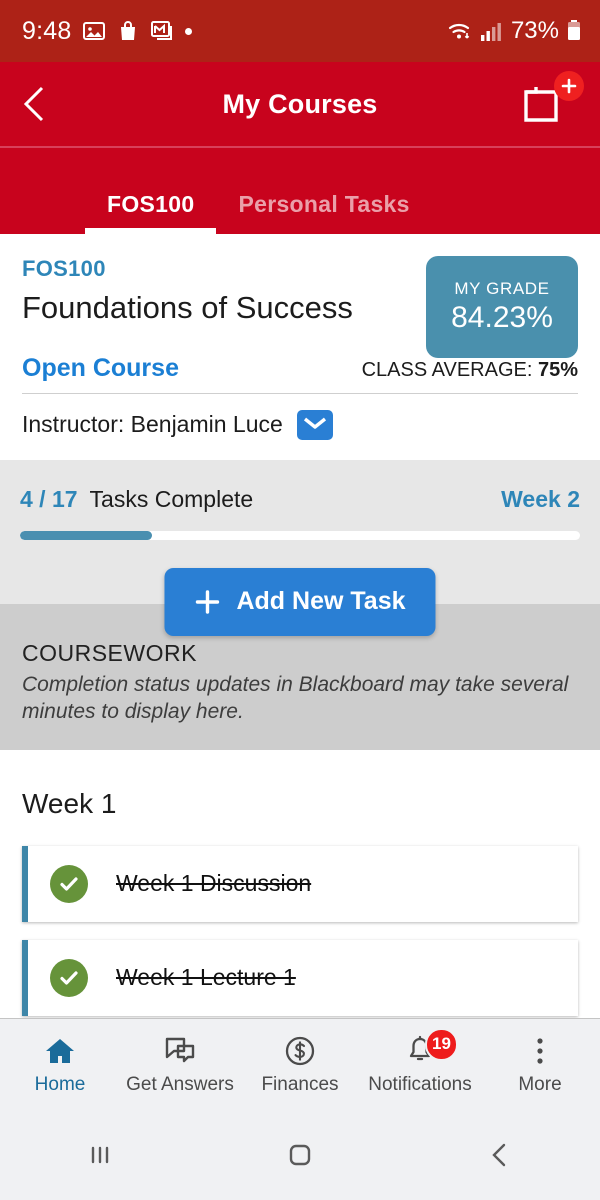  Describe the element at coordinates (151, 204) in the screenshot. I see `tab-fos100-label: FOS100` at that location.